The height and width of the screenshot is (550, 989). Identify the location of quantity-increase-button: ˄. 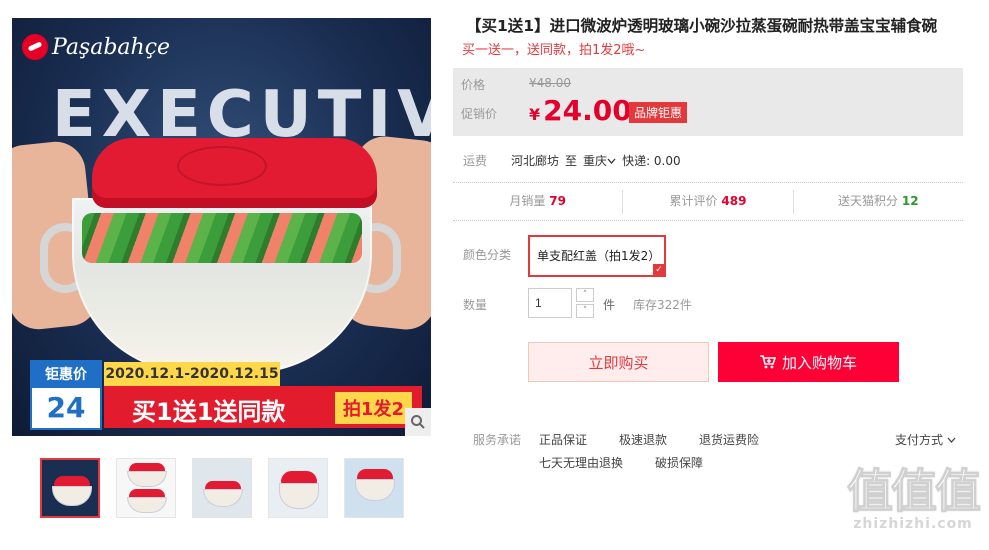
(585, 295).